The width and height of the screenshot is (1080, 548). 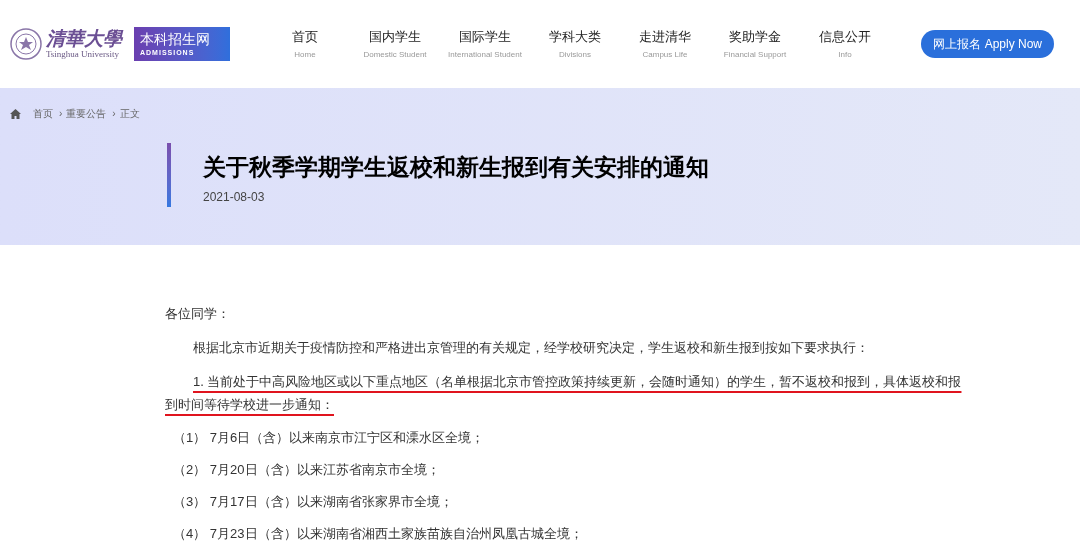 What do you see at coordinates (575, 44) in the screenshot?
I see `nav-link: 学科大类 Divisions` at bounding box center [575, 44].